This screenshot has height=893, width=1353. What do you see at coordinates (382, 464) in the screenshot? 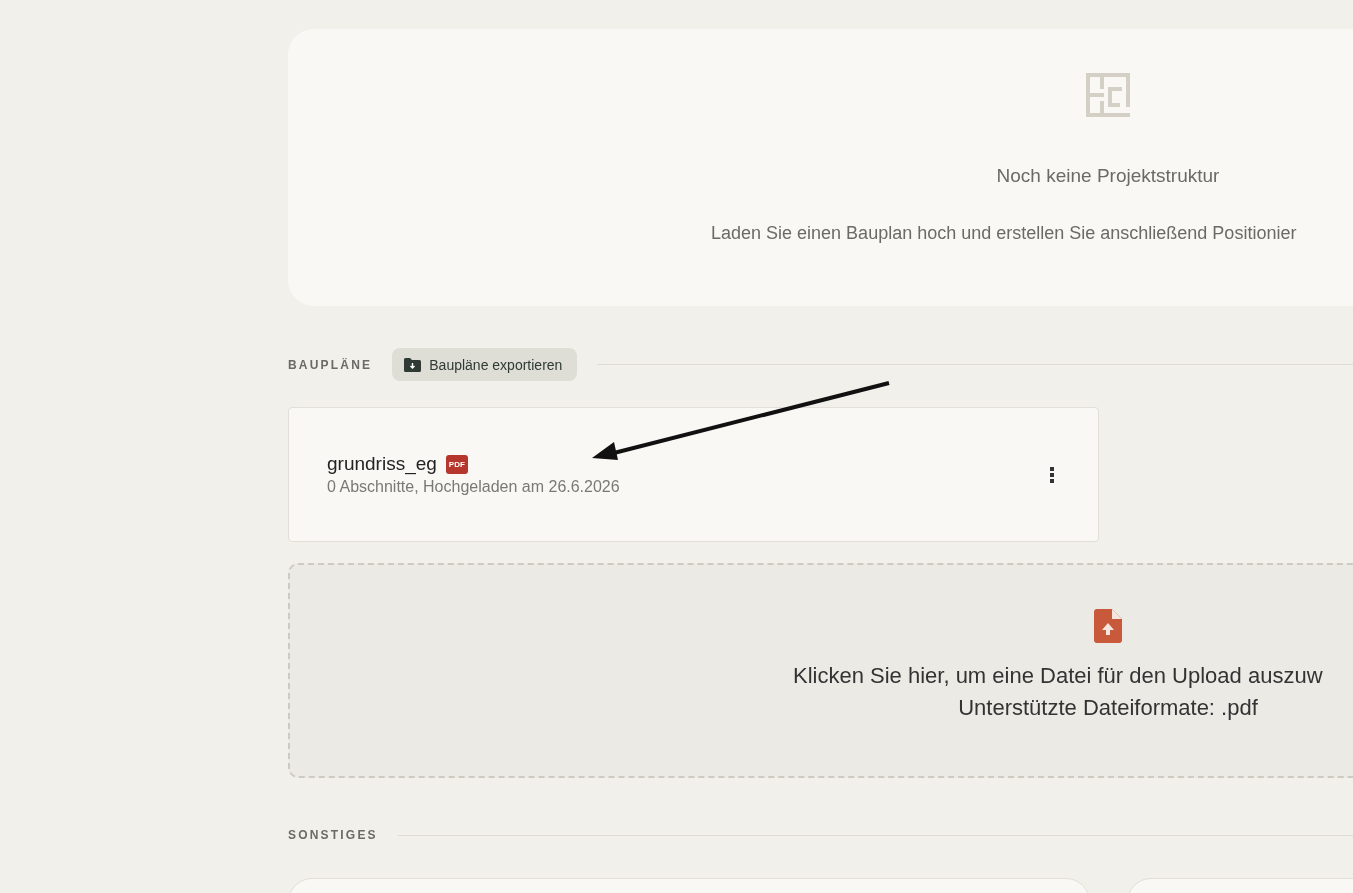
I see `file-name: grundriss_eg` at bounding box center [382, 464].